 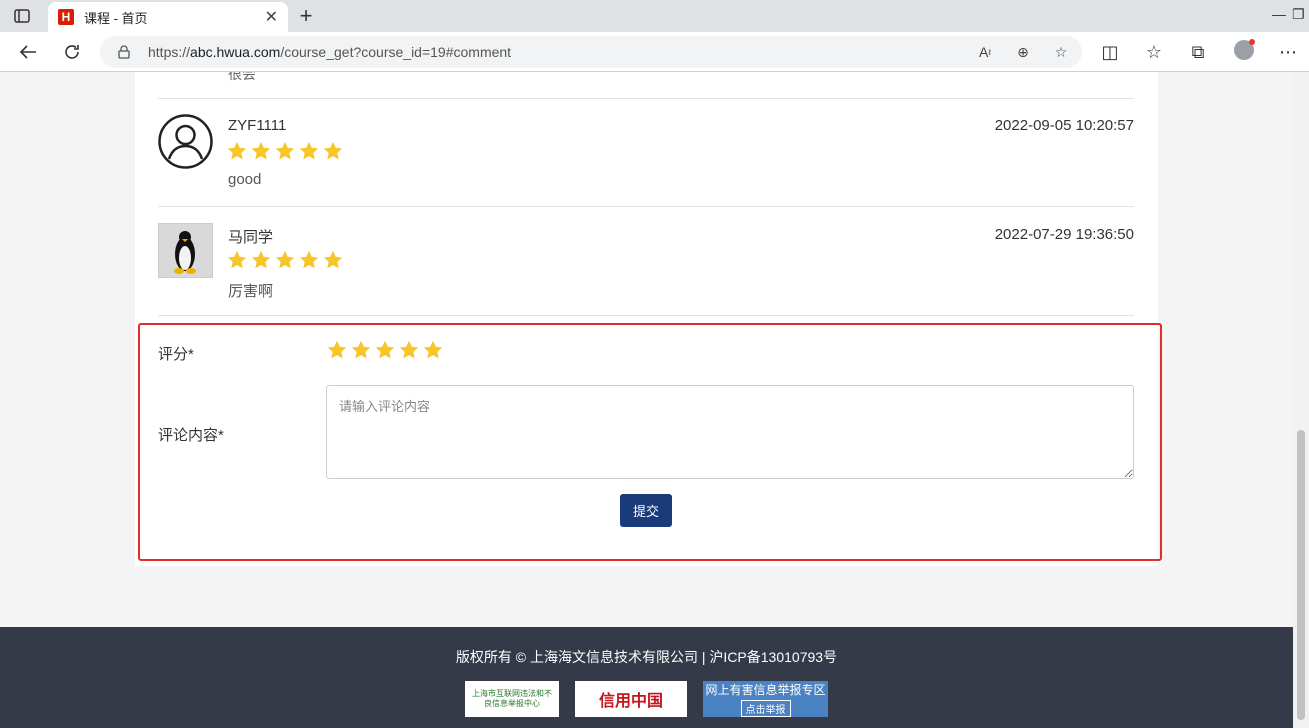 What do you see at coordinates (646, 273) in the screenshot?
I see `comment-item: 马同学 2022-07-29 19:36:50 厉害啊` at bounding box center [646, 273].